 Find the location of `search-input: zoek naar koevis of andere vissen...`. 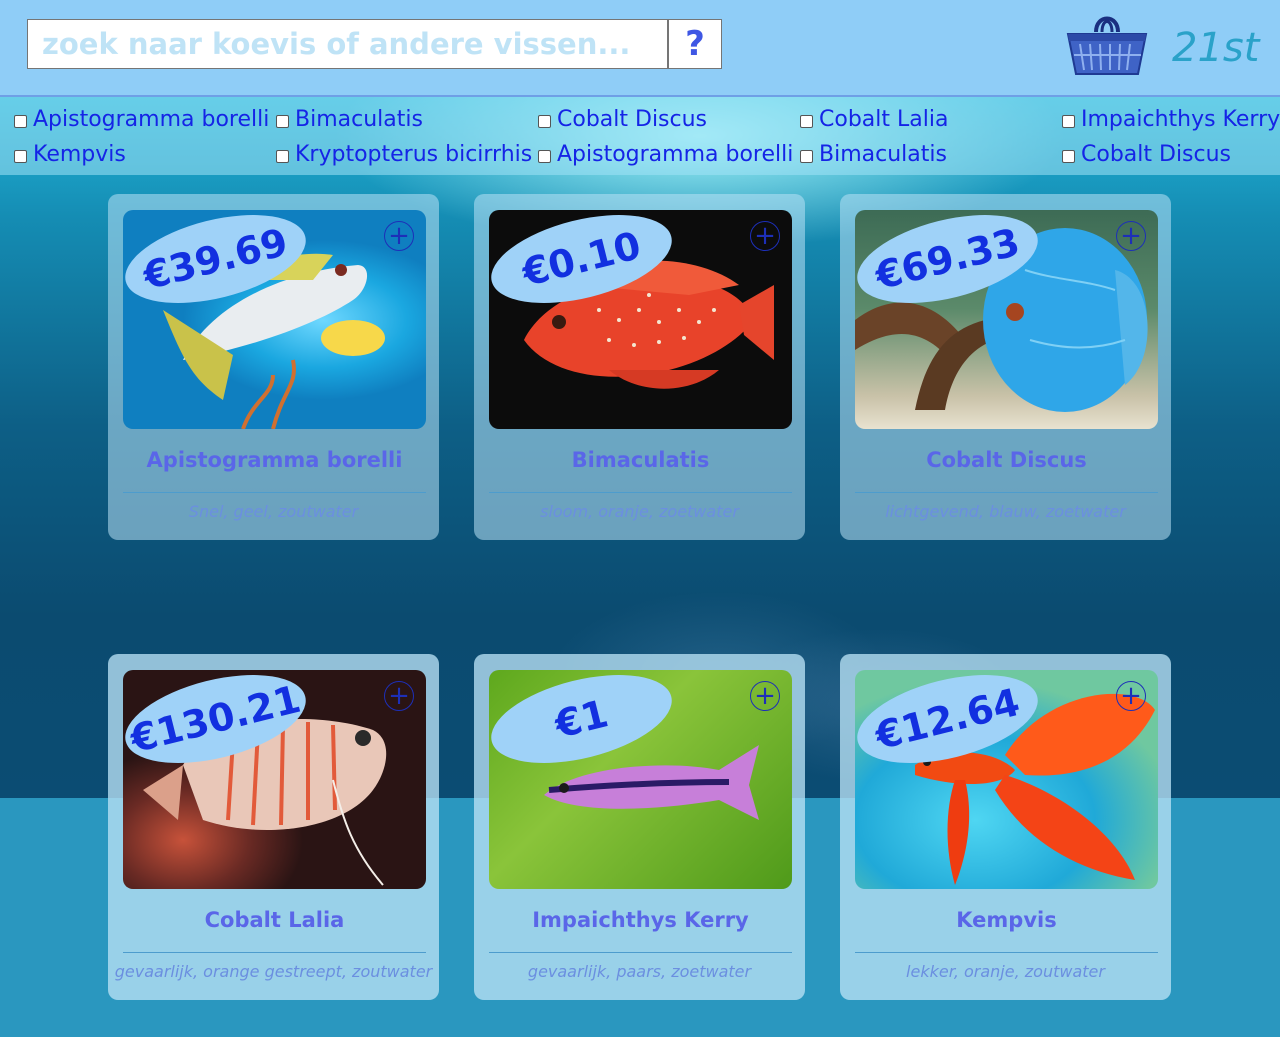

search-input: zoek naar koevis of andere vissen... is located at coordinates (347, 44).